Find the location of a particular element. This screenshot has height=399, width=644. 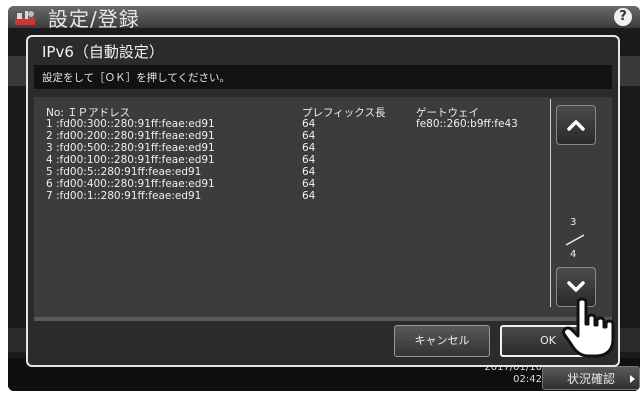

help-icon: ? is located at coordinates (623, 17).